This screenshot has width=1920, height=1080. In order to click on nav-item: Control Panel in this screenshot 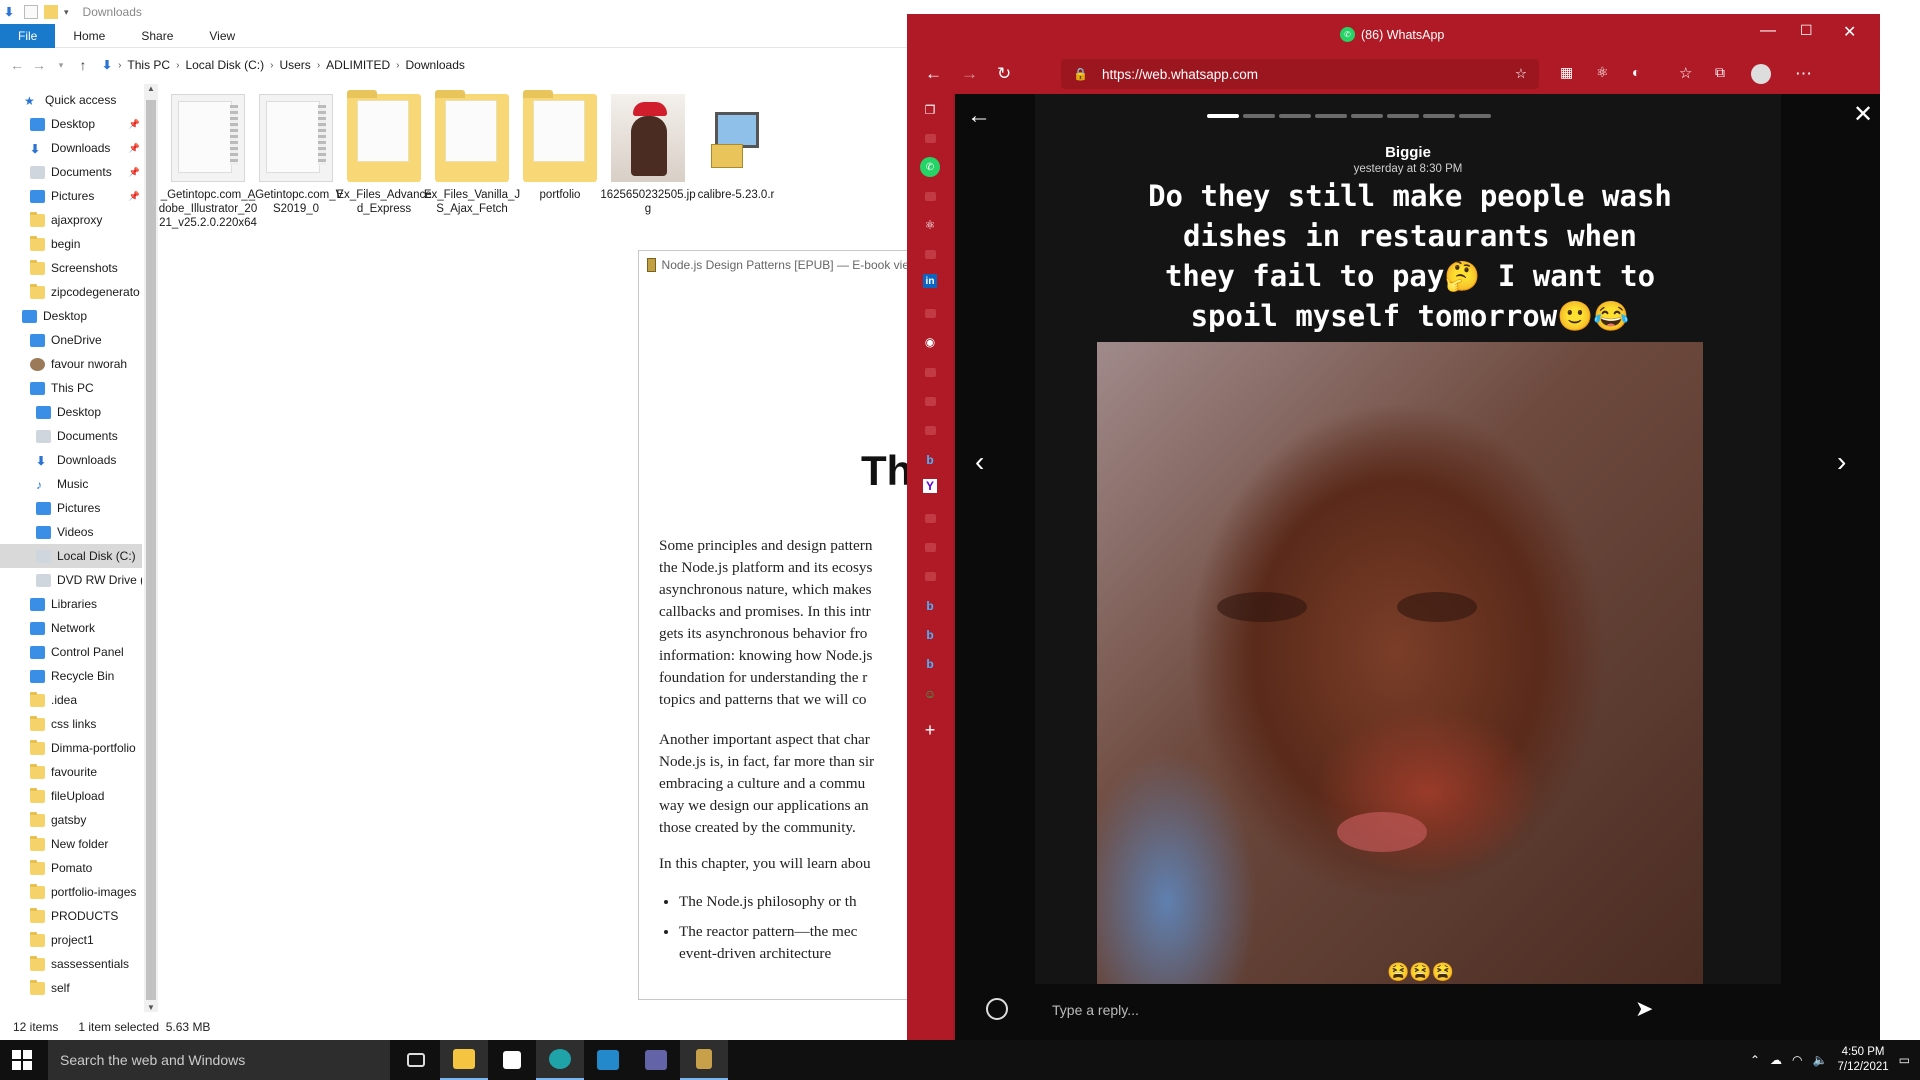, I will do `click(62, 652)`.